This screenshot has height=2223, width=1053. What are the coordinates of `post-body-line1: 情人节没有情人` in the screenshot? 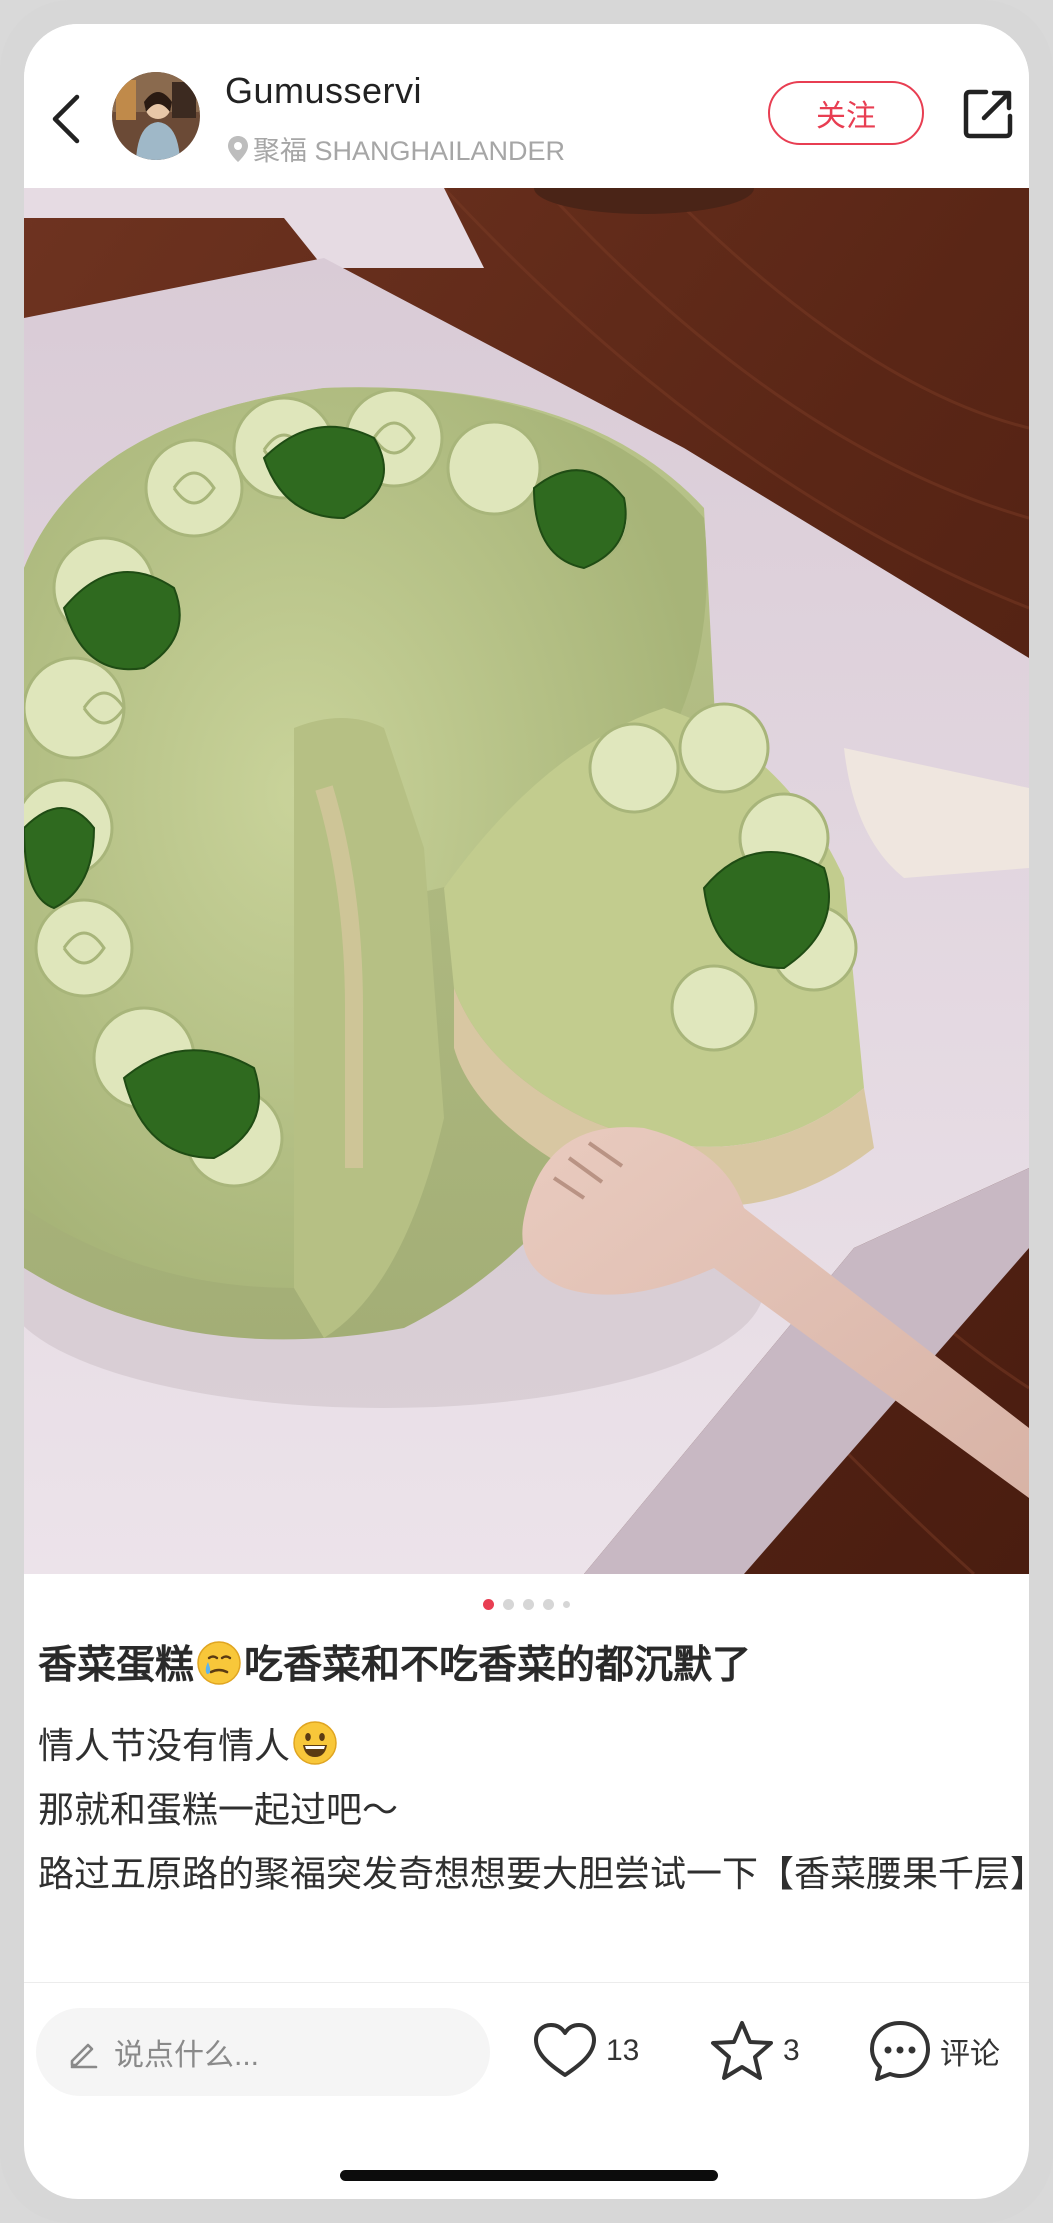 It's located at (533, 1746).